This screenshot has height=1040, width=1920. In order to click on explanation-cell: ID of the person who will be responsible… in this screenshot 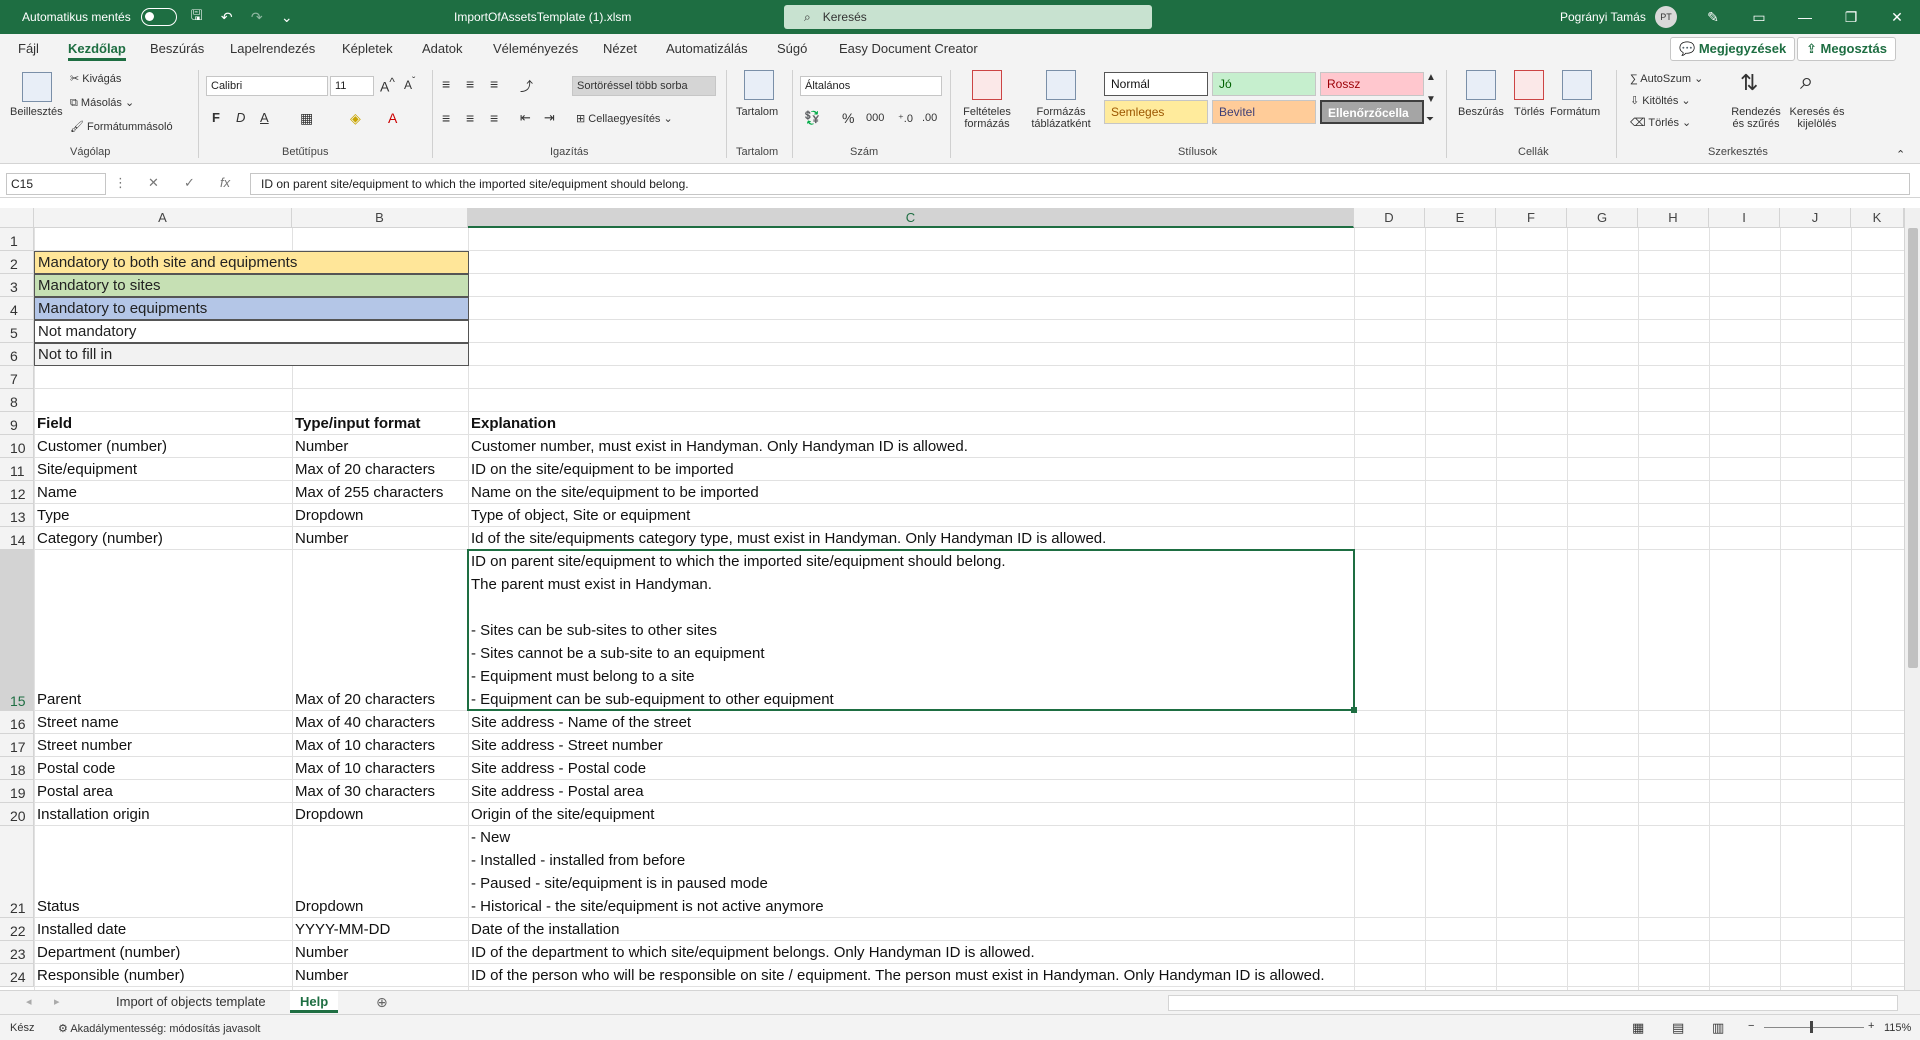, I will do `click(911, 975)`.